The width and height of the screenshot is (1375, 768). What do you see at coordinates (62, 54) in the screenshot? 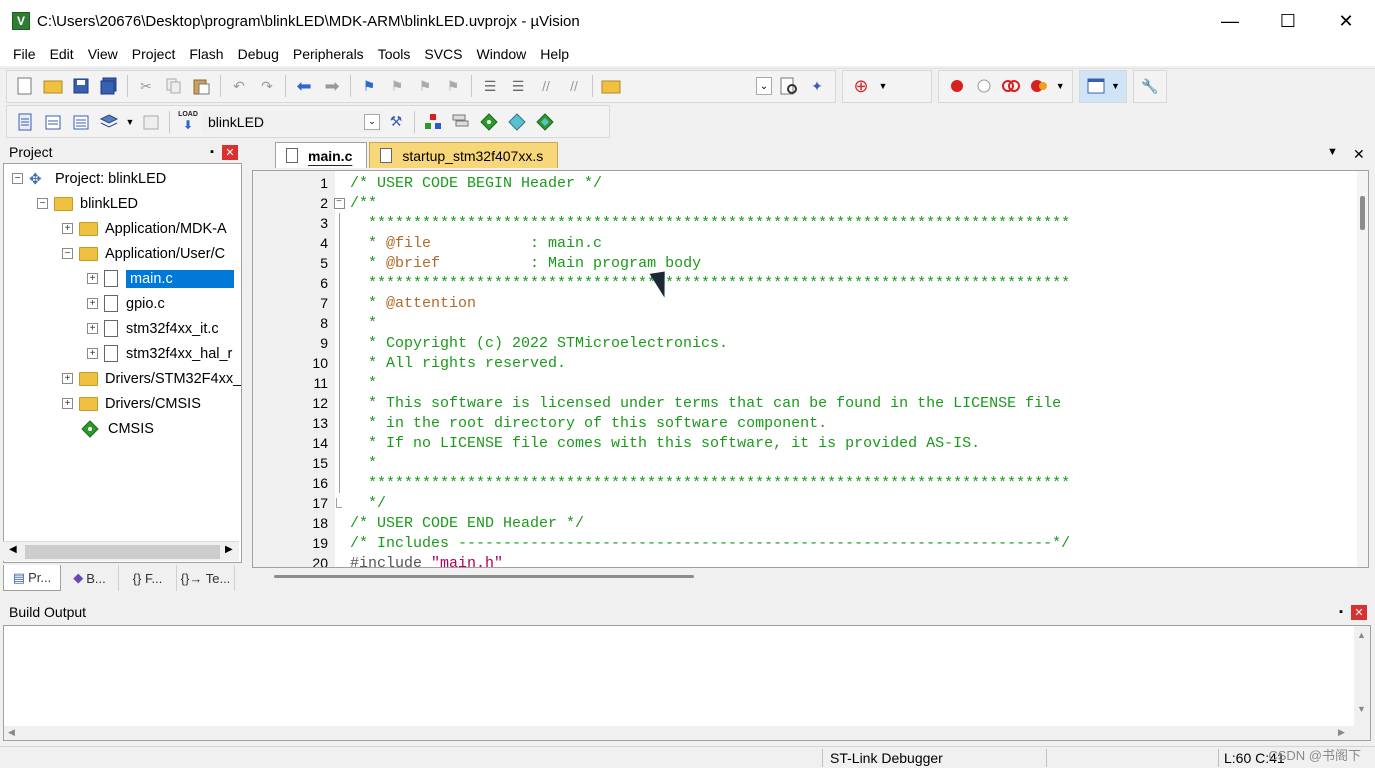
I see `menu-edit: Edit` at bounding box center [62, 54].